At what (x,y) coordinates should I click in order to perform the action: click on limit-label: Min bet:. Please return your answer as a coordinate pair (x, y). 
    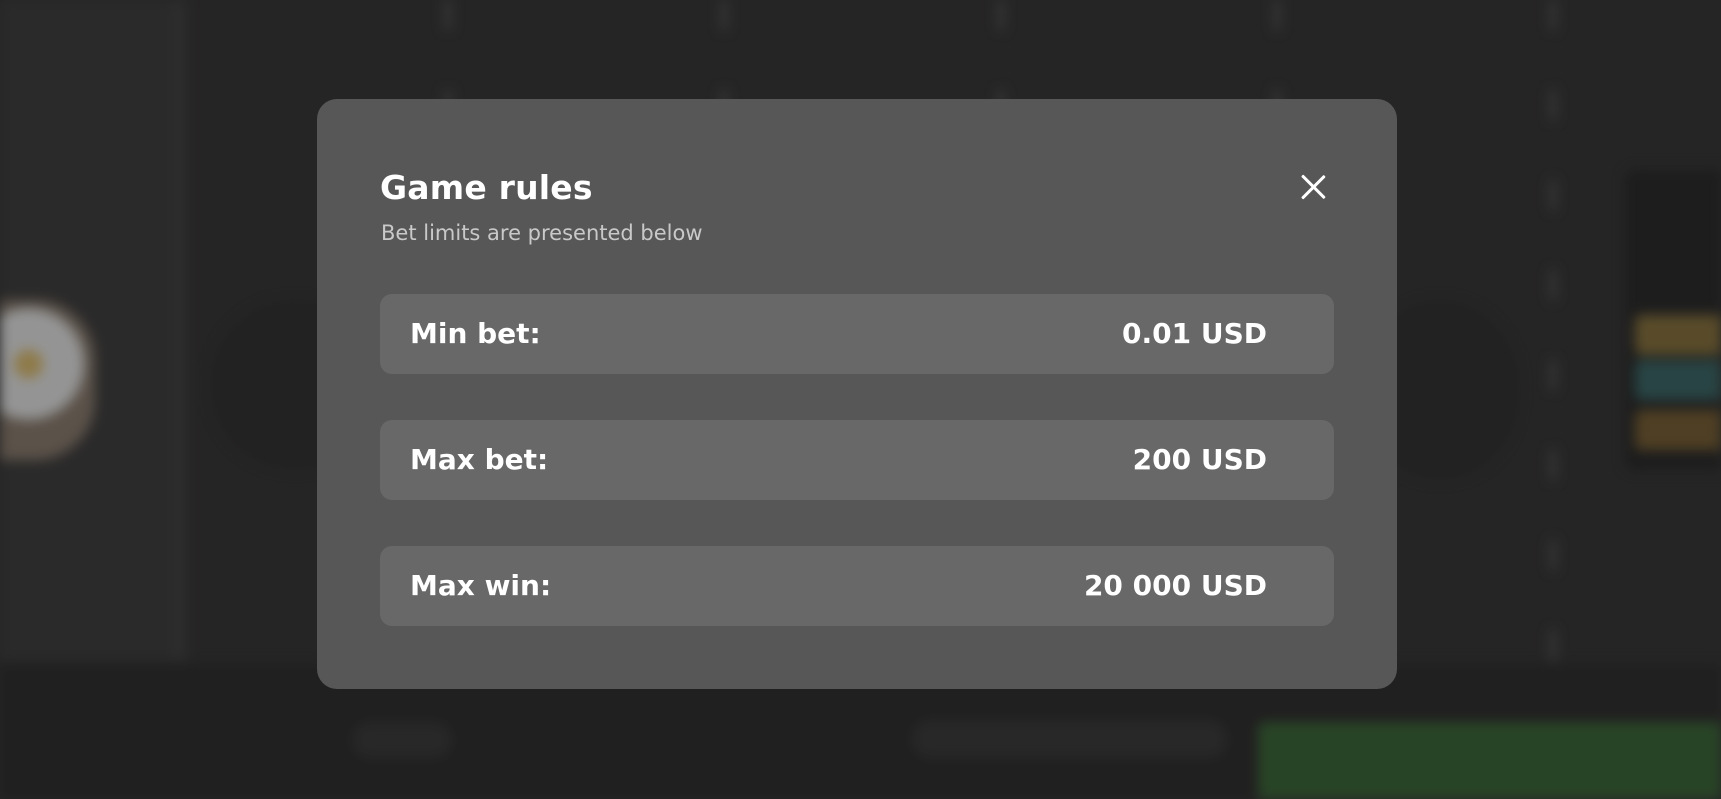
    Looking at the image, I should click on (475, 333).